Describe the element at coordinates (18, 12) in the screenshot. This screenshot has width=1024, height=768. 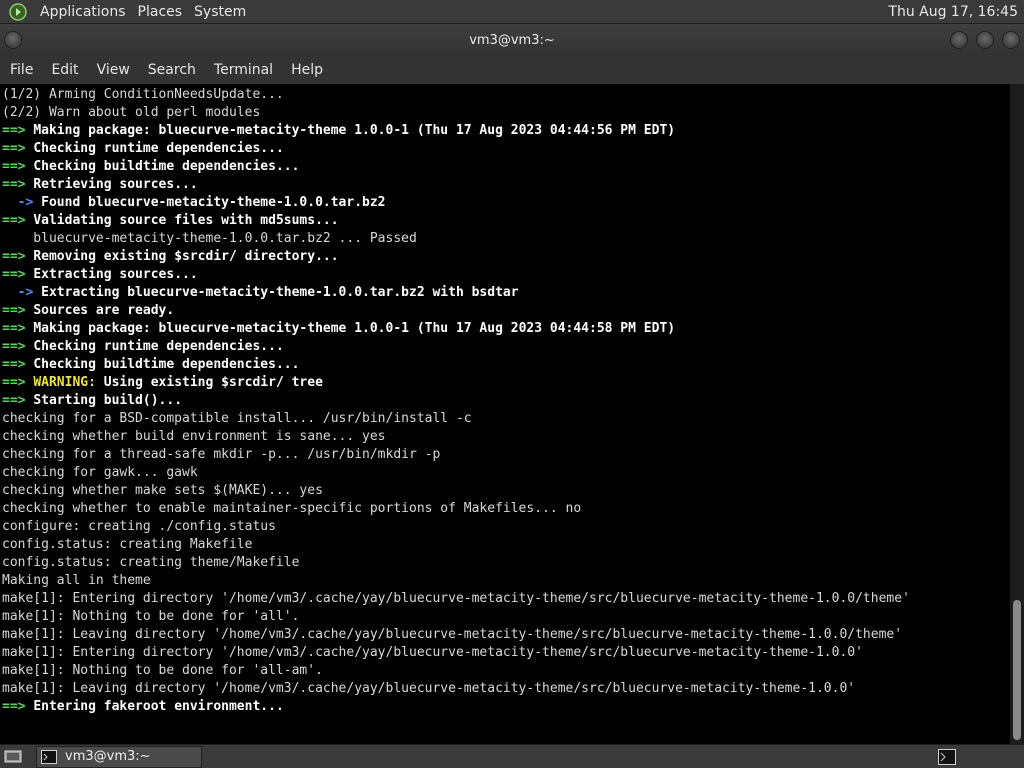
I see `foot-logo-icon` at that location.